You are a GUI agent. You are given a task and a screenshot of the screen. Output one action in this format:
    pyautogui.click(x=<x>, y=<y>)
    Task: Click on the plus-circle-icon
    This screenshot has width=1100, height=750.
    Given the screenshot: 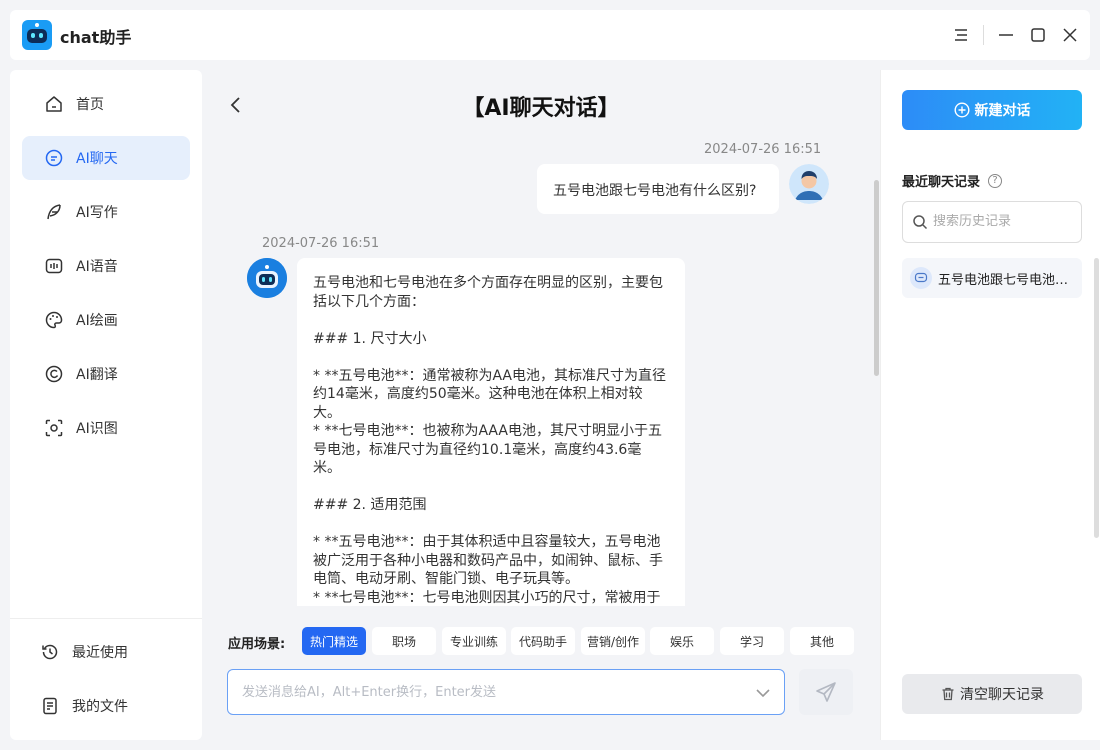 What is the action you would take?
    pyautogui.click(x=961, y=110)
    